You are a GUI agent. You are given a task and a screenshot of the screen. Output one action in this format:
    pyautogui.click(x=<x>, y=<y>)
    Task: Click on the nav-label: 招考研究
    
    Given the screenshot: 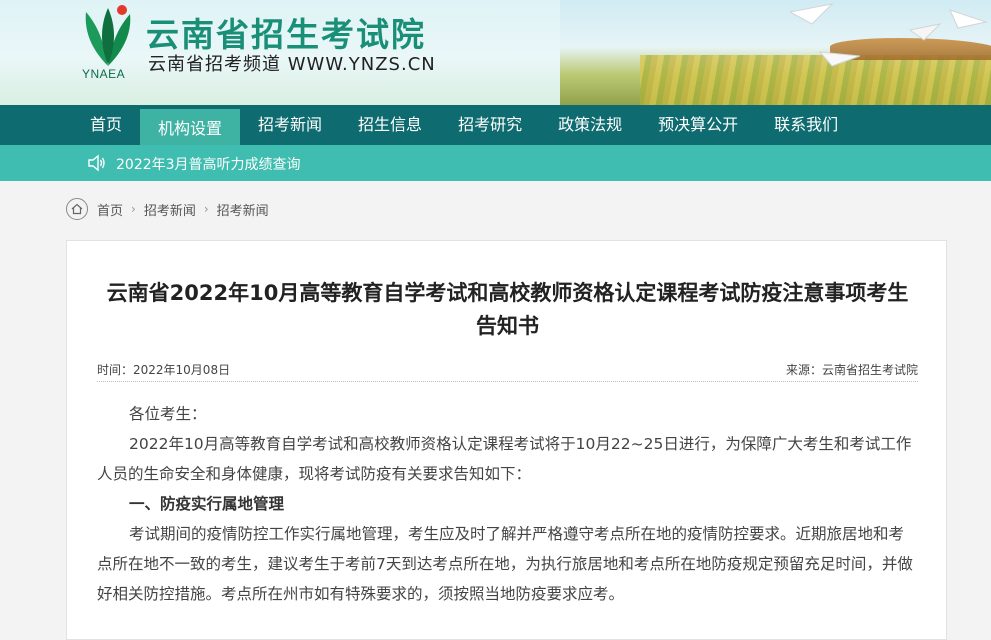 What is the action you would take?
    pyautogui.click(x=490, y=124)
    